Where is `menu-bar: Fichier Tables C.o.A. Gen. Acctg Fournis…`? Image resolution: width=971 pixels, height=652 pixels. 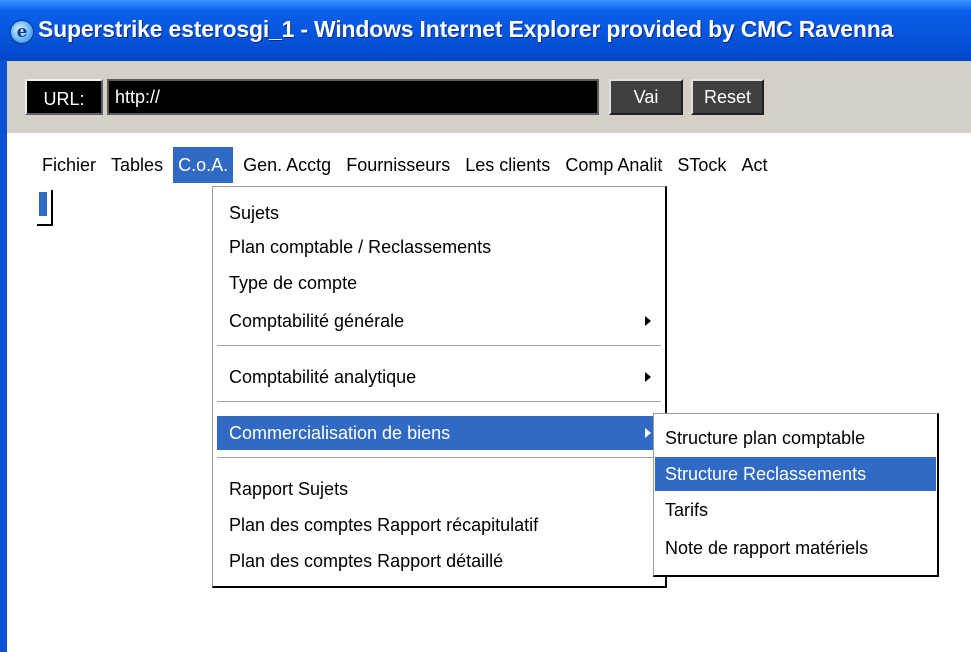
menu-bar: Fichier Tables C.o.A. Gen. Acctg Fournis… is located at coordinates (404, 166).